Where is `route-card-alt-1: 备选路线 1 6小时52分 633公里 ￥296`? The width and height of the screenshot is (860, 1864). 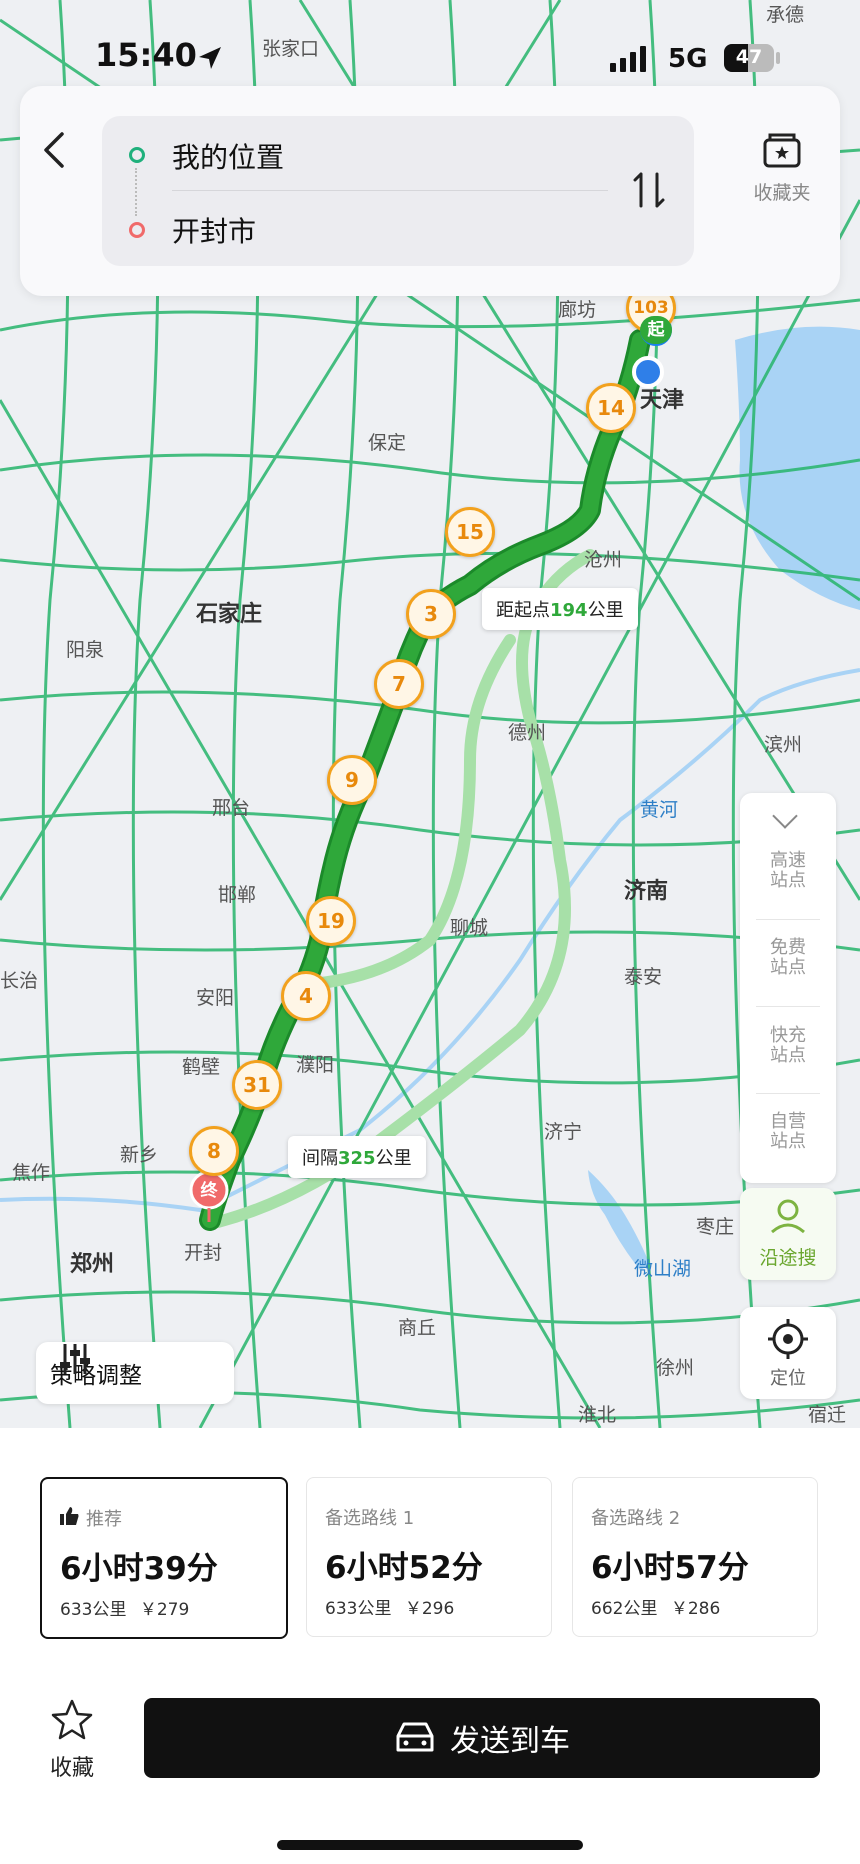 route-card-alt-1: 备选路线 1 6小时52分 633公里 ￥296 is located at coordinates (429, 1557).